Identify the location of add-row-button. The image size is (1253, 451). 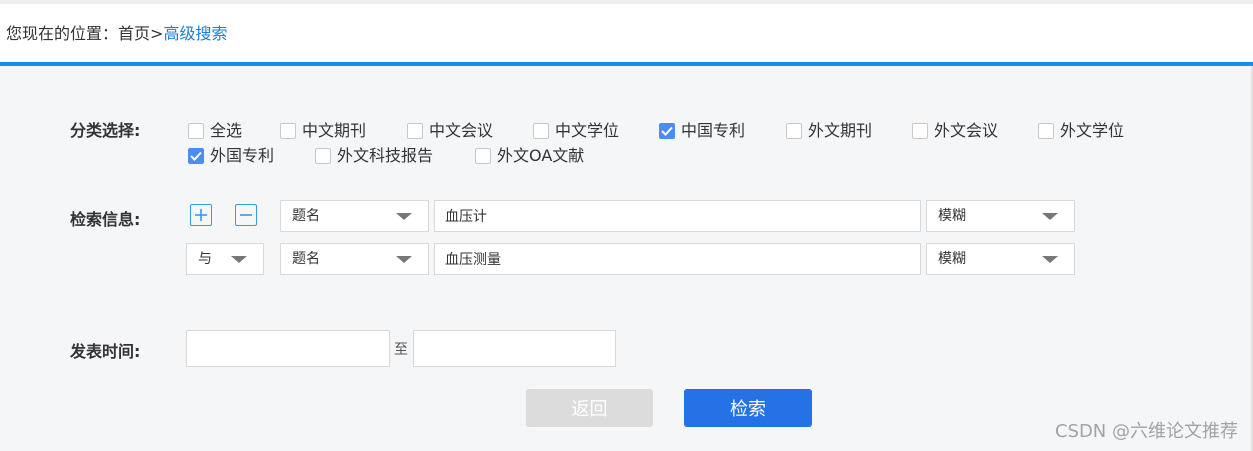
(201, 215).